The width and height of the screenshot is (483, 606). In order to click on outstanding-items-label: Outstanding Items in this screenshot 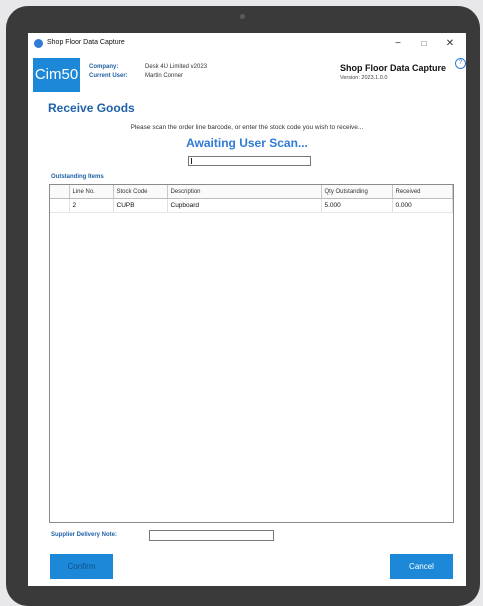, I will do `click(77, 177)`.